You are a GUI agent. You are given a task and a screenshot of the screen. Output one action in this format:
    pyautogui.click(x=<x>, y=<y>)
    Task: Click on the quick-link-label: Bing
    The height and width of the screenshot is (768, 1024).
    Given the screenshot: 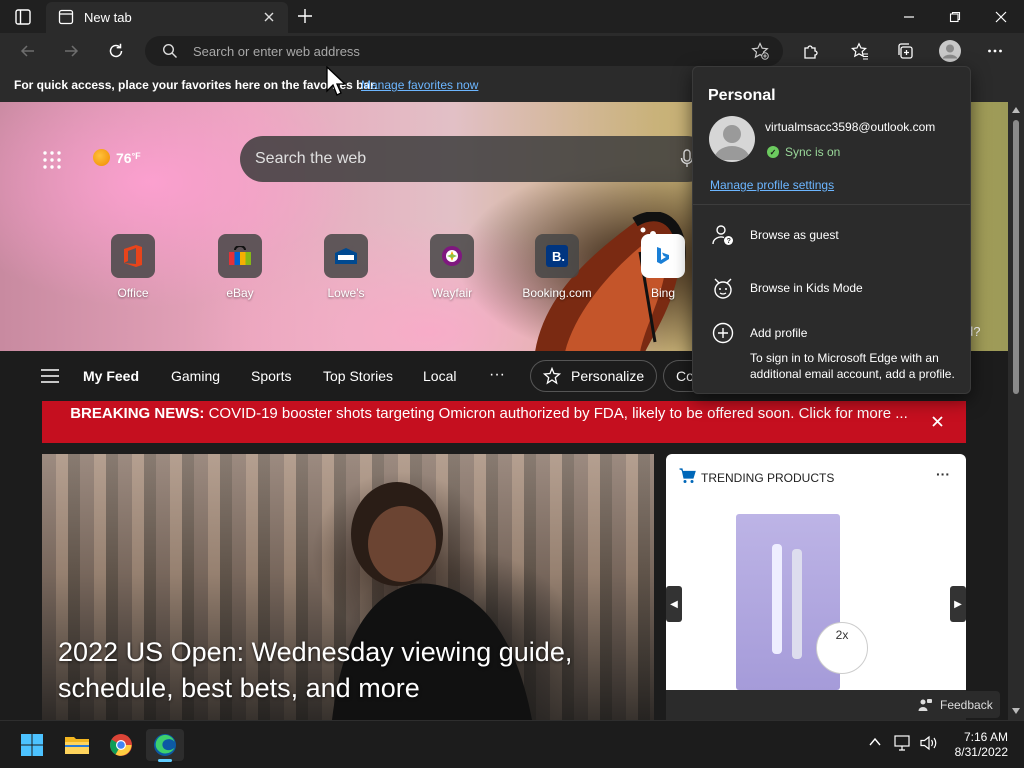 What is the action you would take?
    pyautogui.click(x=663, y=293)
    